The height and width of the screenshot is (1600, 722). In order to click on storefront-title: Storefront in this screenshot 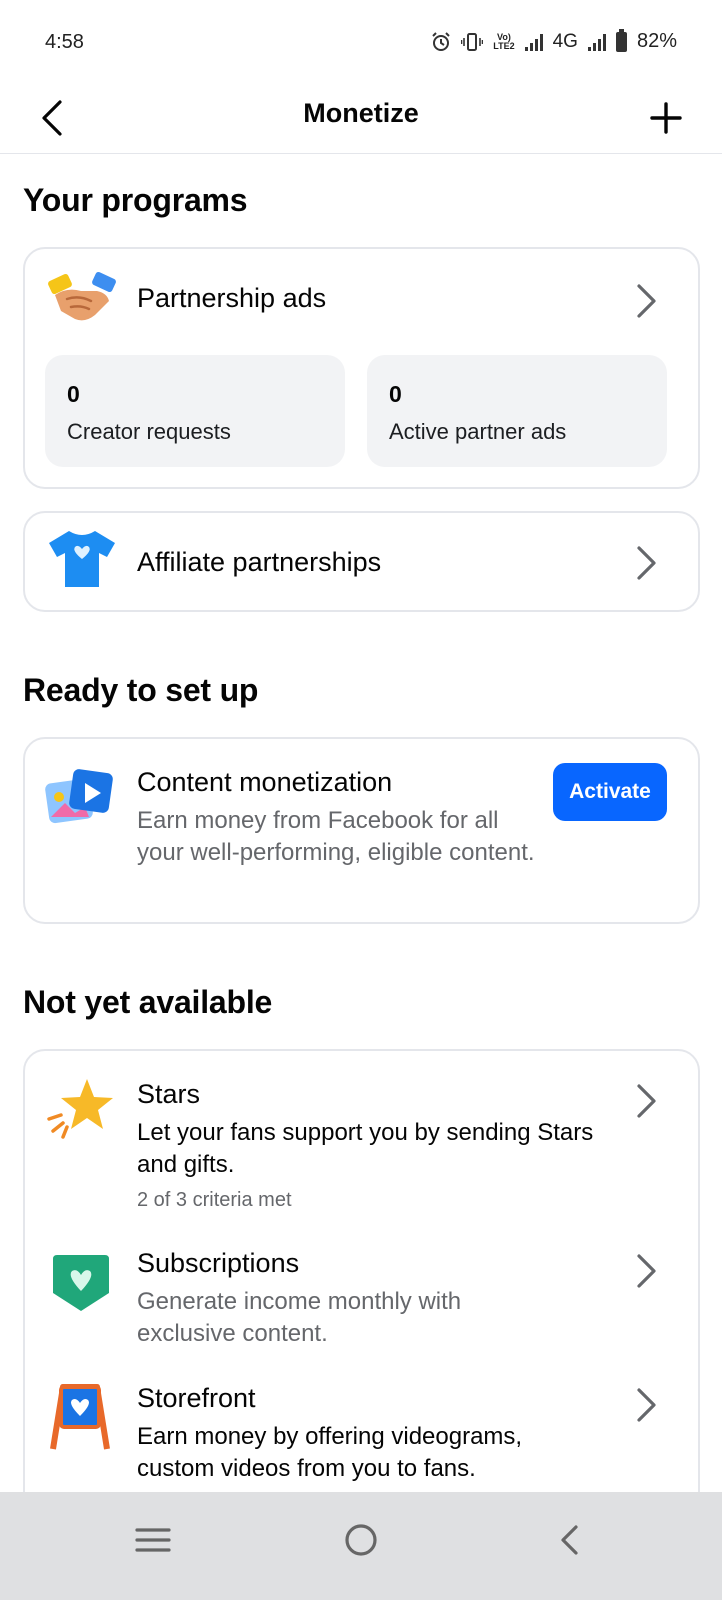, I will do `click(196, 1398)`.